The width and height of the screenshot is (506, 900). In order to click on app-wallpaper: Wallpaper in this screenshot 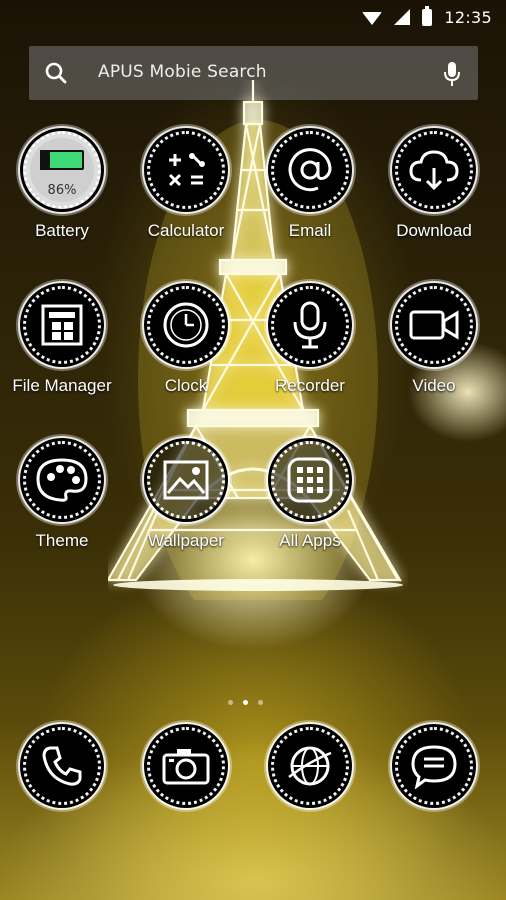, I will do `click(186, 496)`.